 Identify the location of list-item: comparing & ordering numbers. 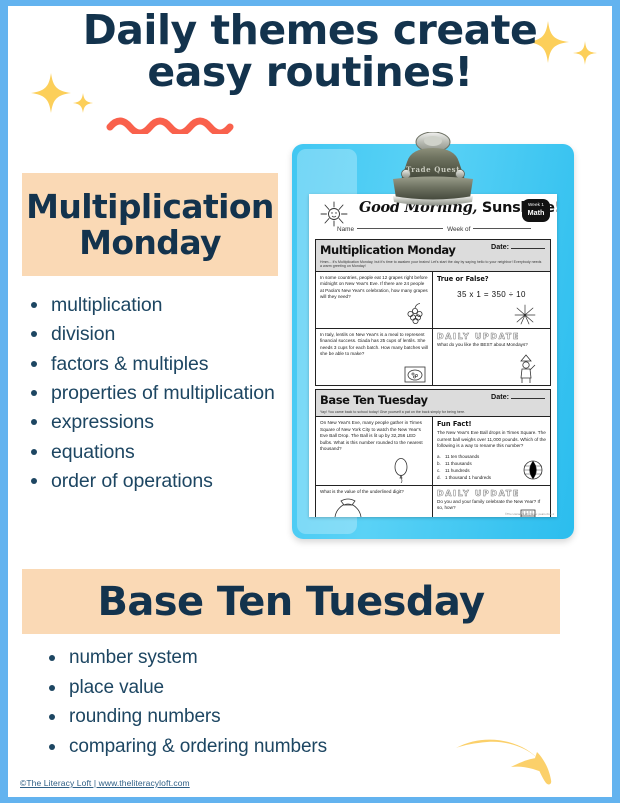
(257, 747).